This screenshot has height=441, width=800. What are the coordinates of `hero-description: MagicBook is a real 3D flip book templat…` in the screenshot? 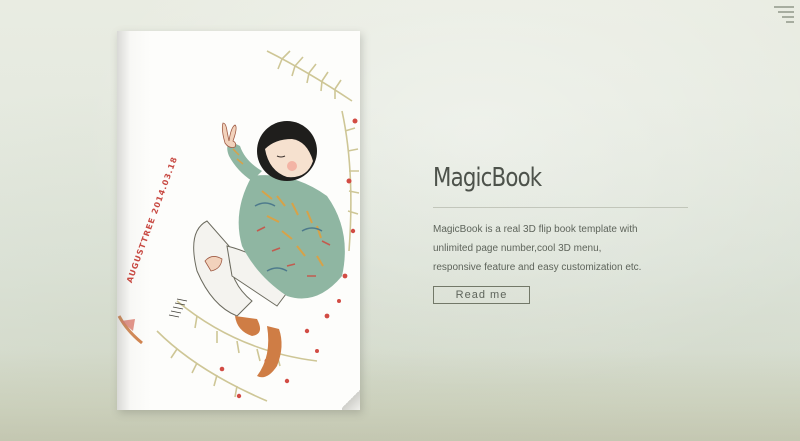 It's located at (537, 248).